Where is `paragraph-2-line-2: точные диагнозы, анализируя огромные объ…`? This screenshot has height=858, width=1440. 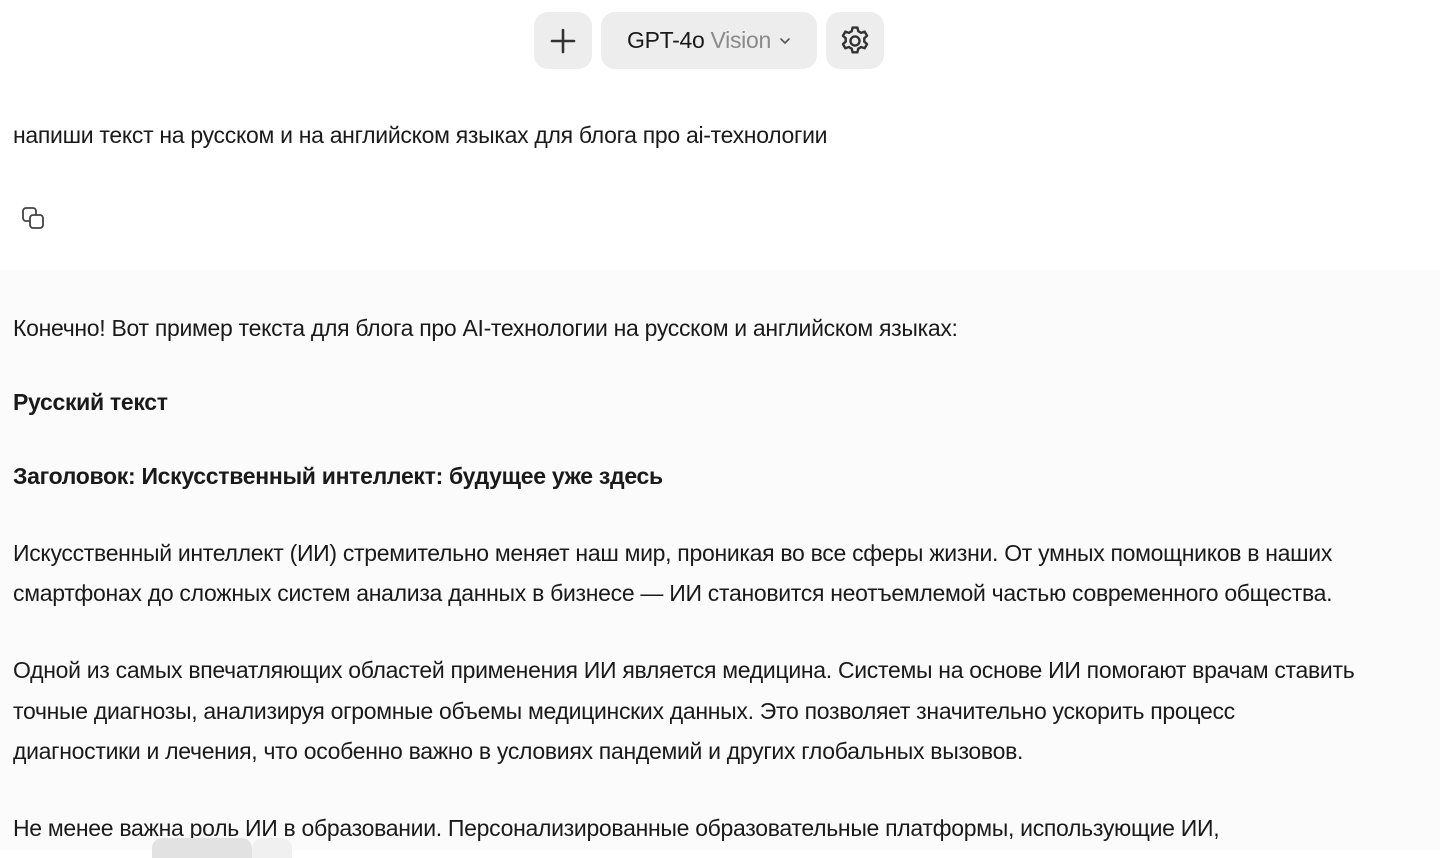 paragraph-2-line-2: точные диагнозы, анализируя огромные объ… is located at coordinates (624, 711).